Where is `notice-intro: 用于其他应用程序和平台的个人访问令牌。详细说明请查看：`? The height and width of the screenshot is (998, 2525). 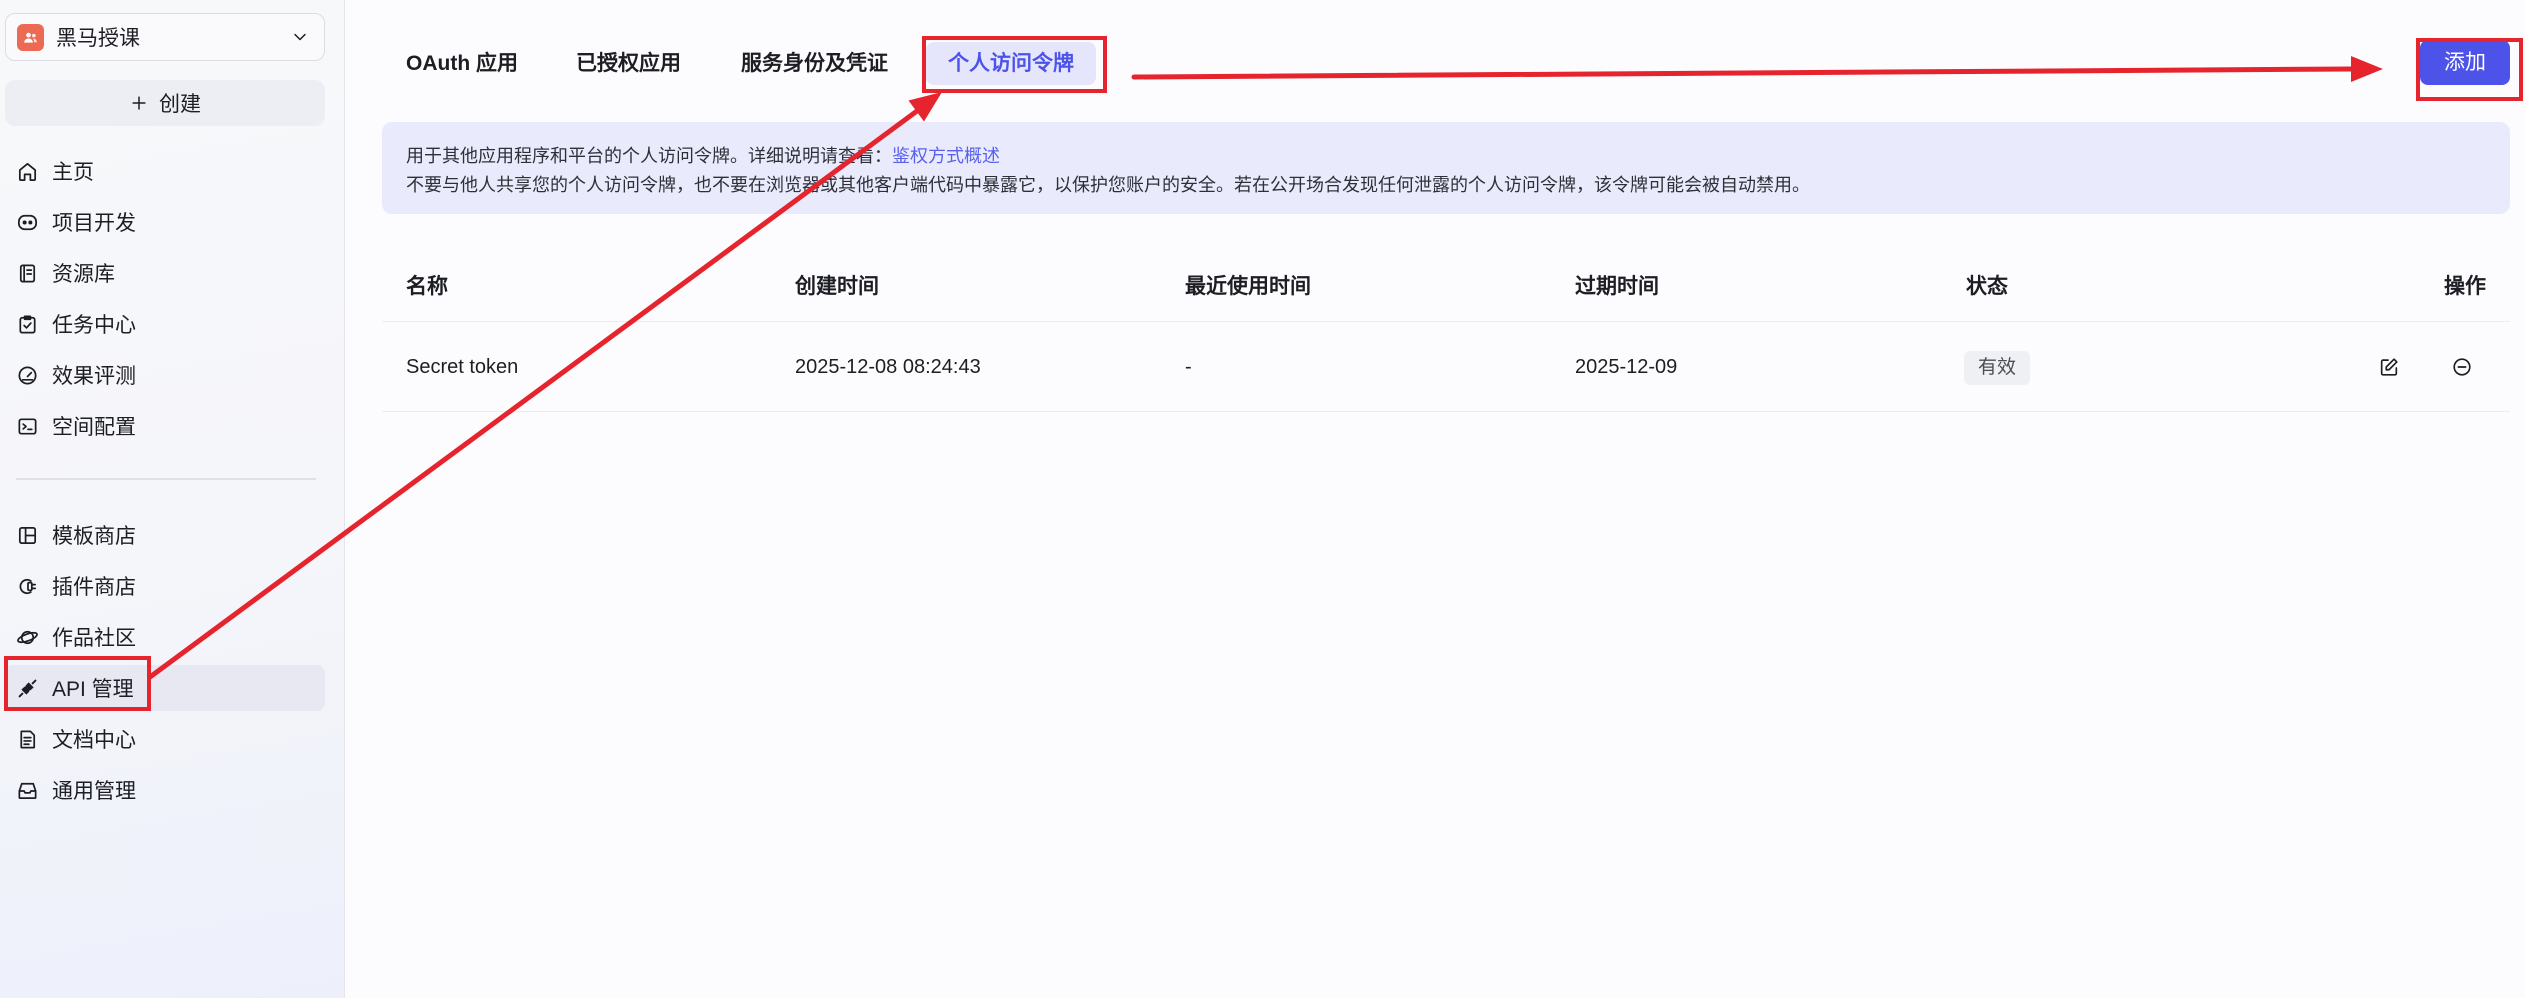
notice-intro: 用于其他应用程序和平台的个人访问令牌。详细说明请查看： is located at coordinates (649, 156).